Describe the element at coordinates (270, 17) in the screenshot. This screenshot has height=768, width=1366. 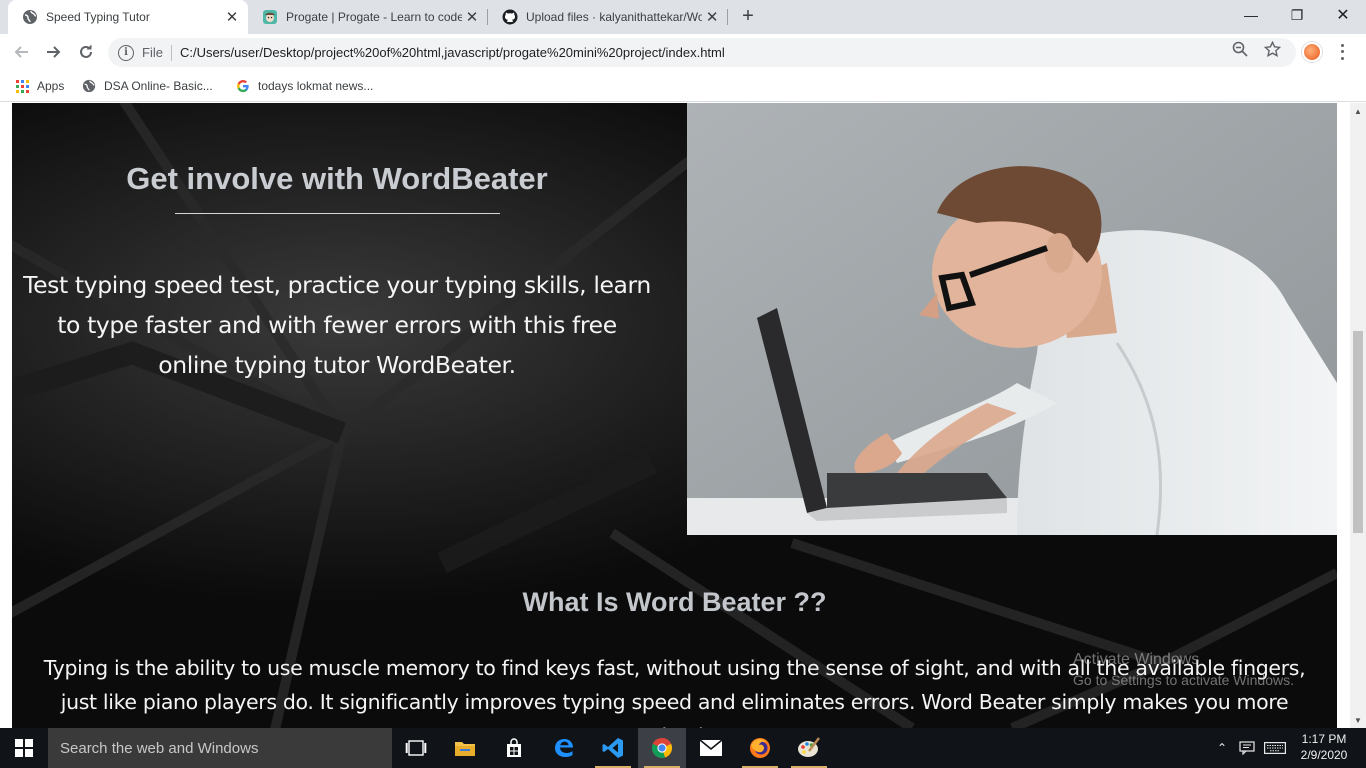
I see `progate-icon` at that location.